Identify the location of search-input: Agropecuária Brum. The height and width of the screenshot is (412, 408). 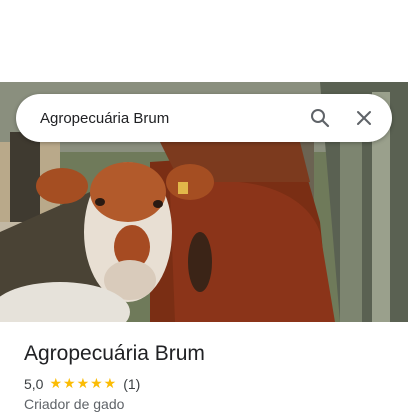
(157, 118).